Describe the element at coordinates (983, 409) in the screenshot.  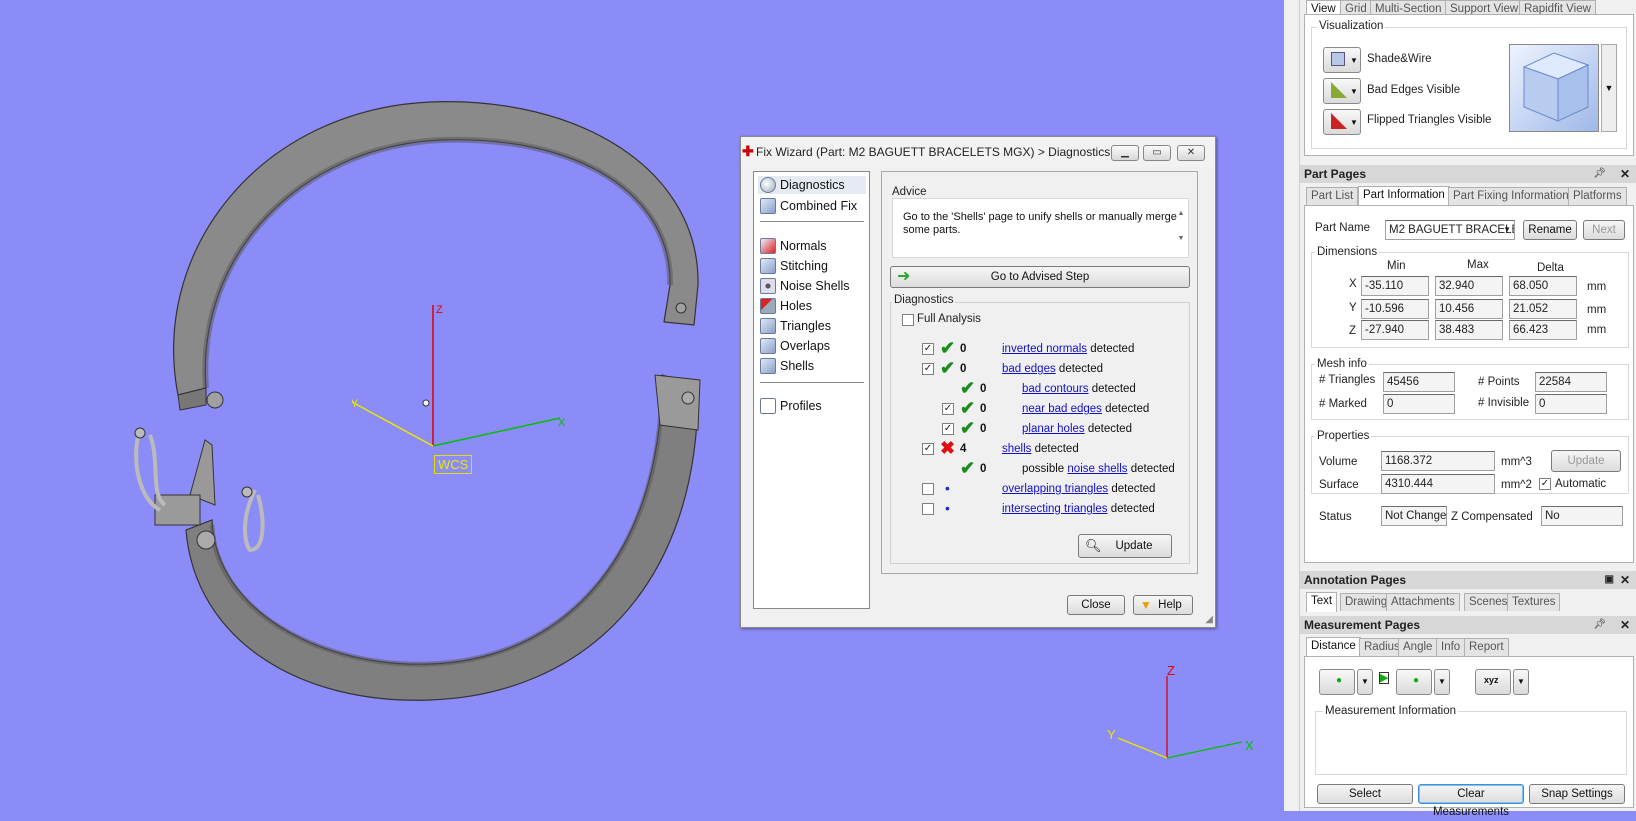
I see `near-bad-edges-count: 0` at that location.